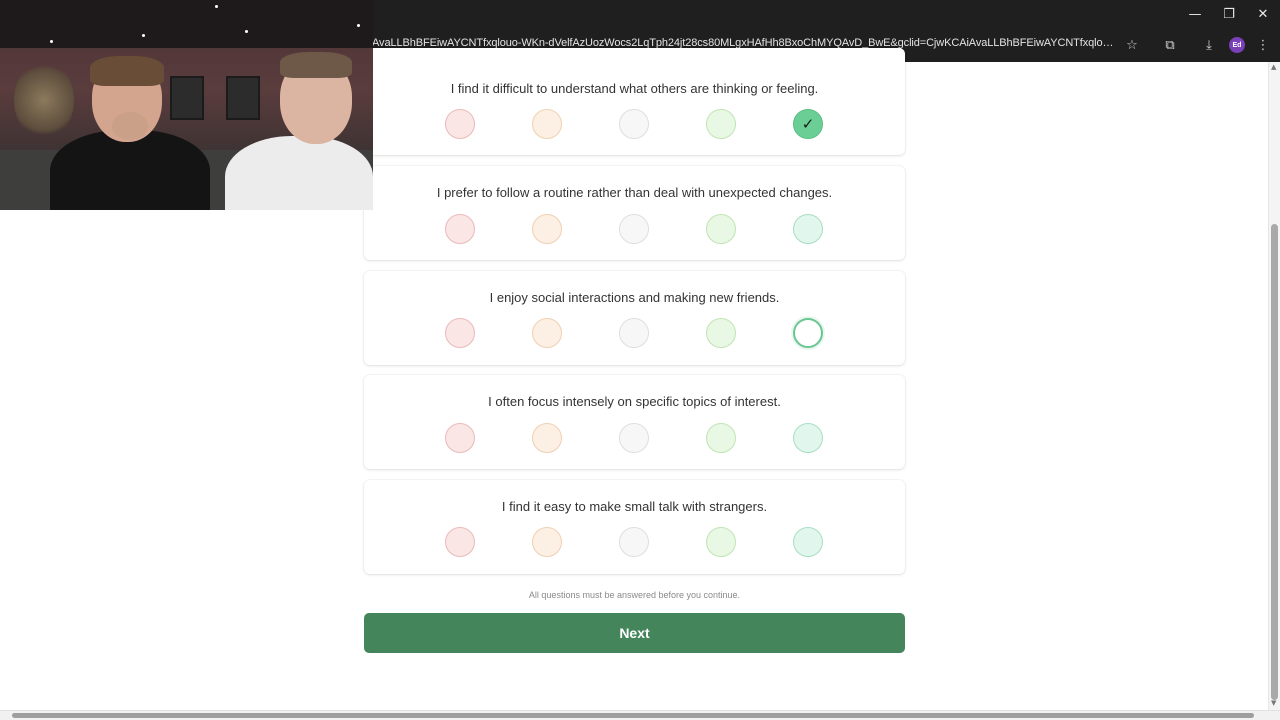 The image size is (1280, 720). Describe the element at coordinates (1195, 14) in the screenshot. I see `minimize-button: —` at that location.